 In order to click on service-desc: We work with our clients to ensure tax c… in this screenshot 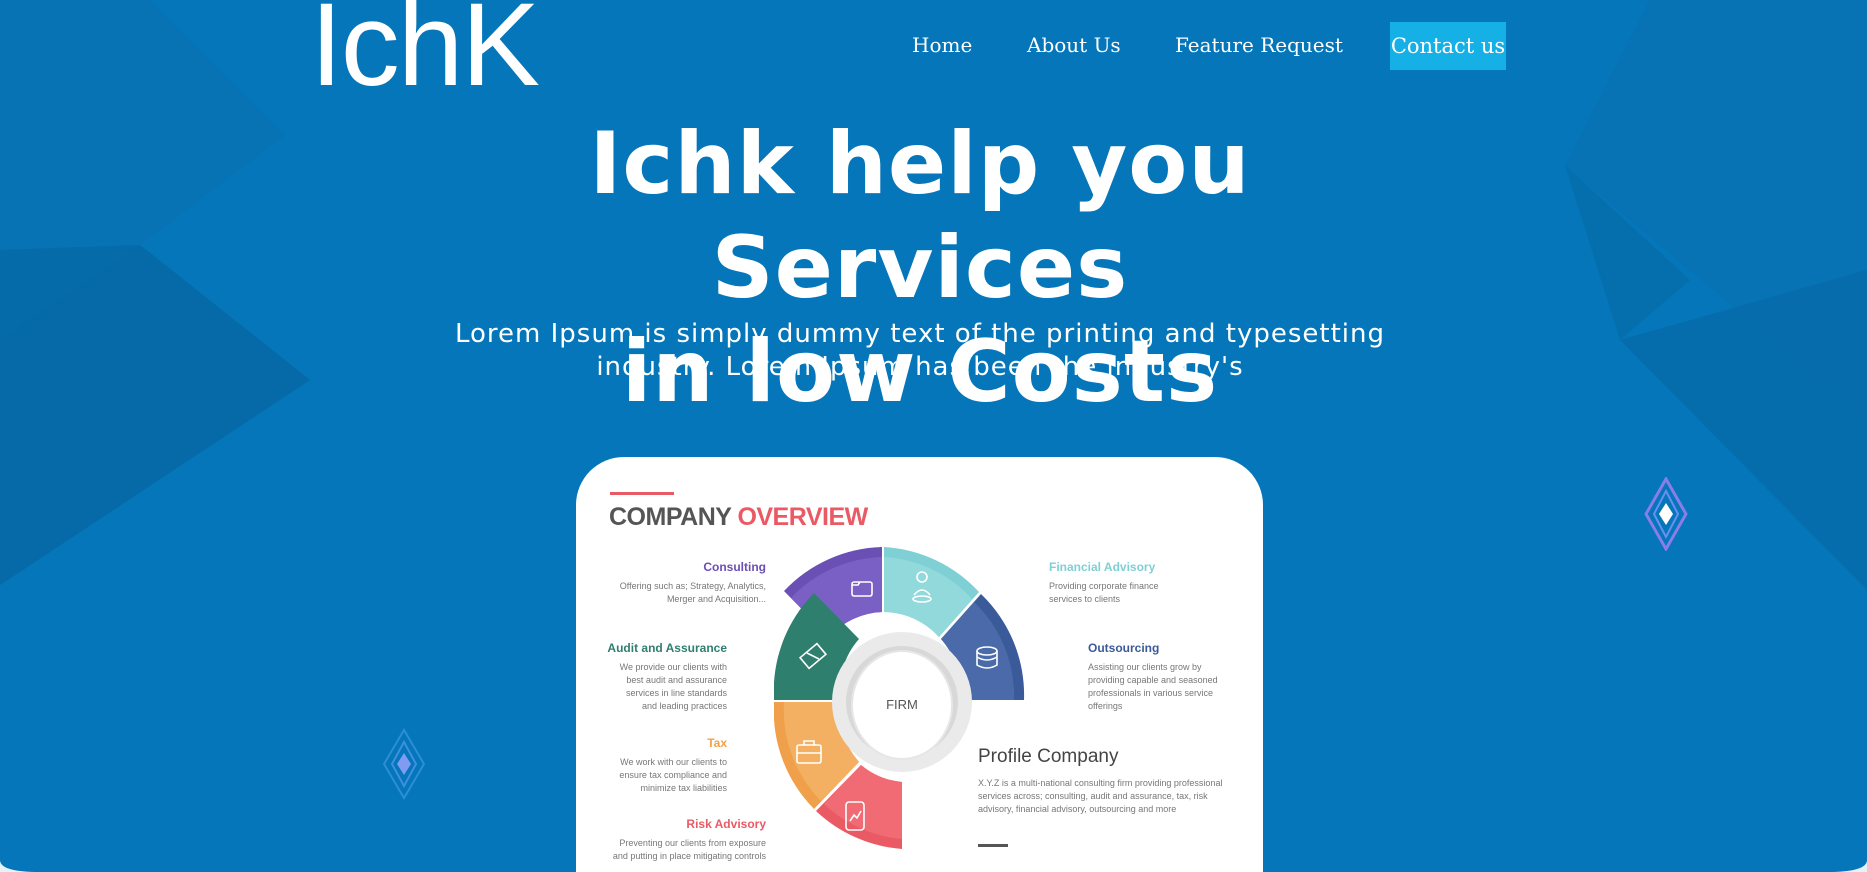, I will do `click(673, 775)`.